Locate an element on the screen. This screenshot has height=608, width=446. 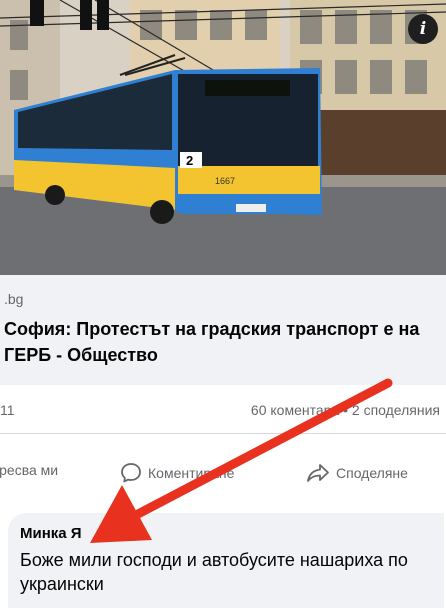
share-icon is located at coordinates (318, 473).